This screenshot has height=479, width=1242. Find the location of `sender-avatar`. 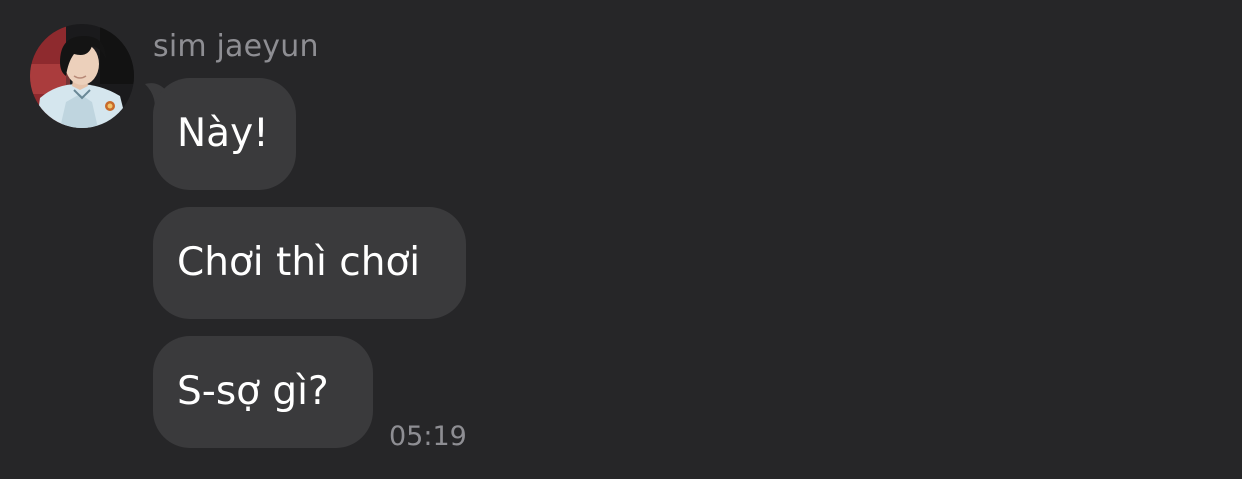

sender-avatar is located at coordinates (82, 76).